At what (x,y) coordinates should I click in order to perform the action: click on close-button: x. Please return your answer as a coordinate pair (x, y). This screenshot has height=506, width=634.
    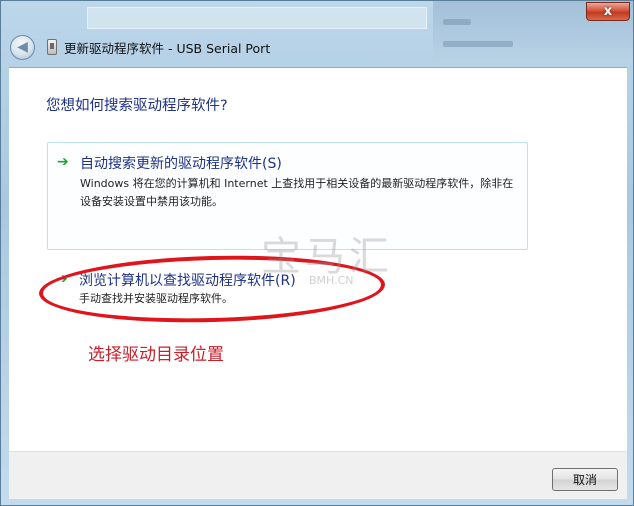
    Looking at the image, I should click on (608, 11).